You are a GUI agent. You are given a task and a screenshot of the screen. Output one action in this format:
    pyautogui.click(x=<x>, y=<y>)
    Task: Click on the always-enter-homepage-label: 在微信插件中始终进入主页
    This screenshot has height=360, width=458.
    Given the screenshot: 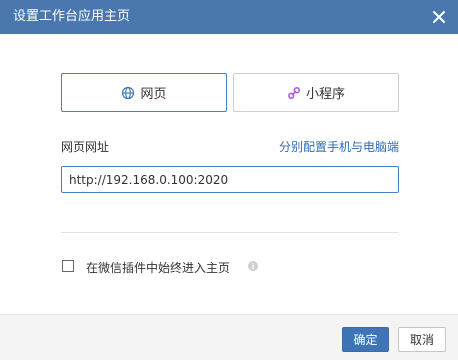 What is the action you would take?
    pyautogui.click(x=158, y=268)
    